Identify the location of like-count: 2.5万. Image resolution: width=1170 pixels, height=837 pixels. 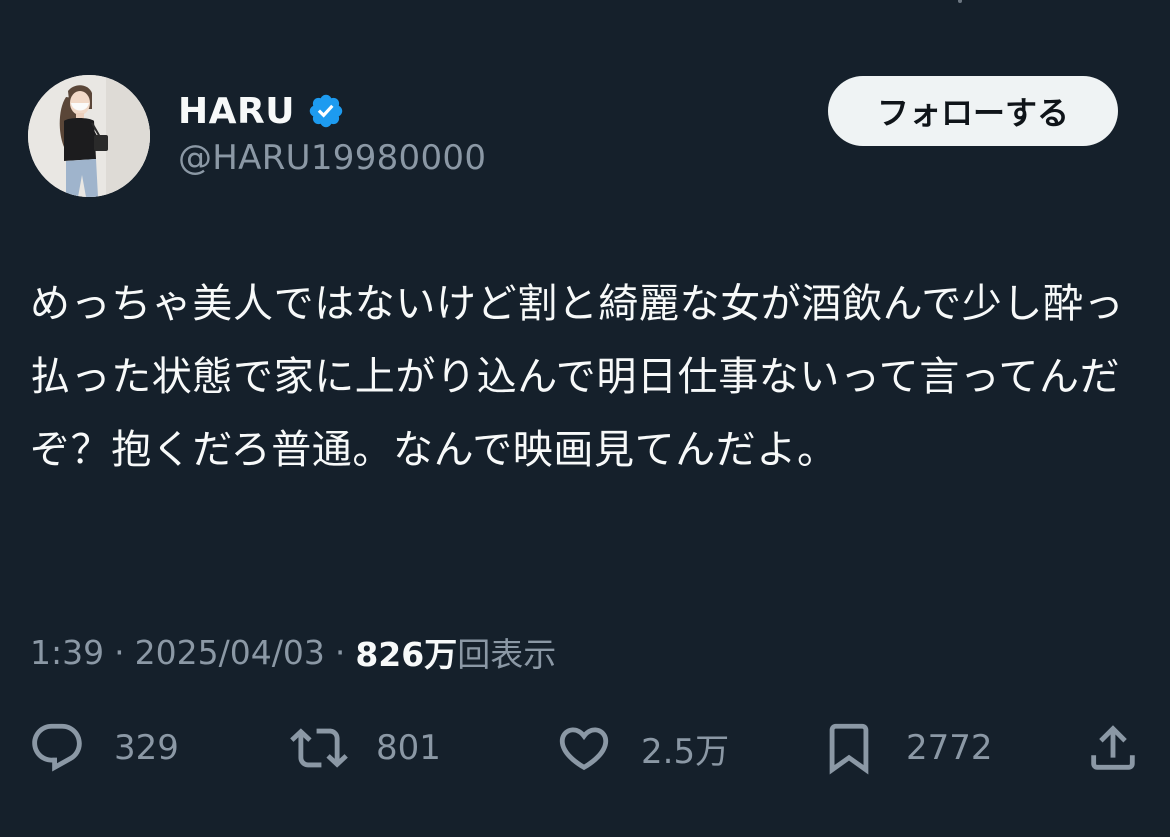
(685, 751).